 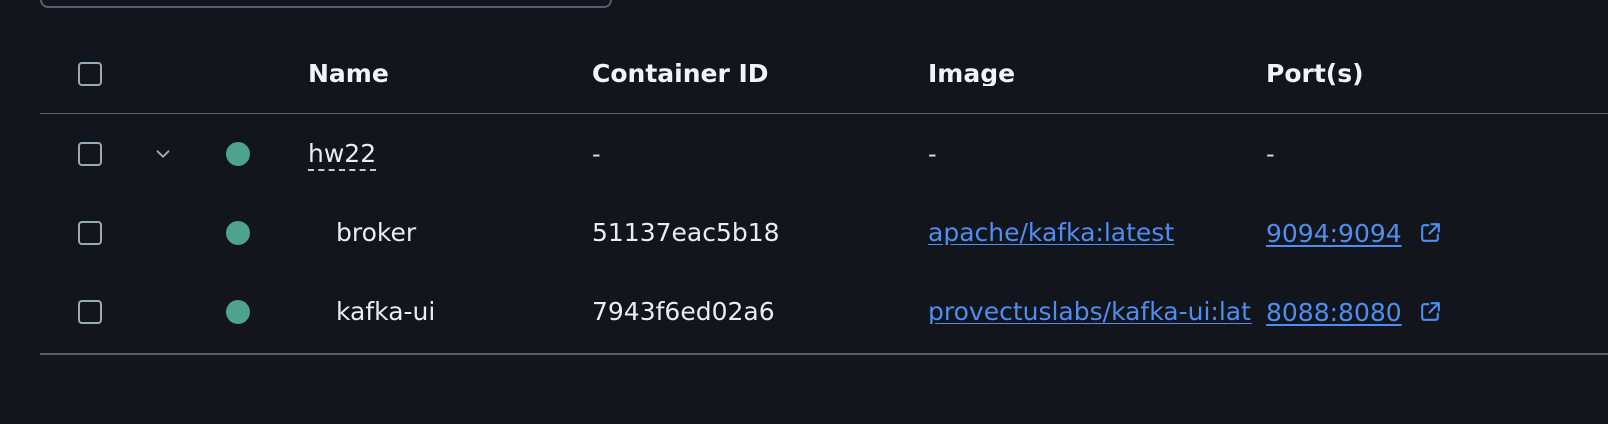 What do you see at coordinates (686, 232) in the screenshot?
I see `container-id-broker: 51137eac5b18` at bounding box center [686, 232].